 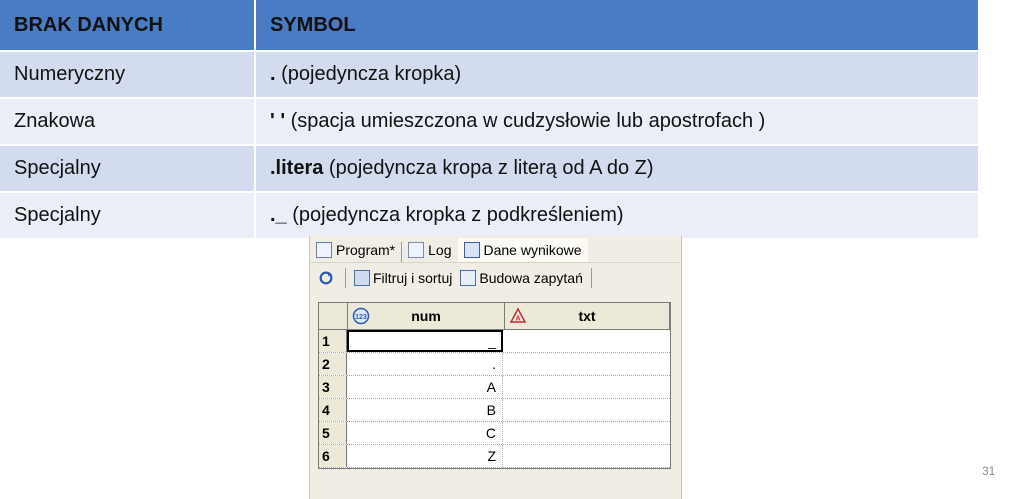 I want to click on cell-num: C, so click(x=425, y=433).